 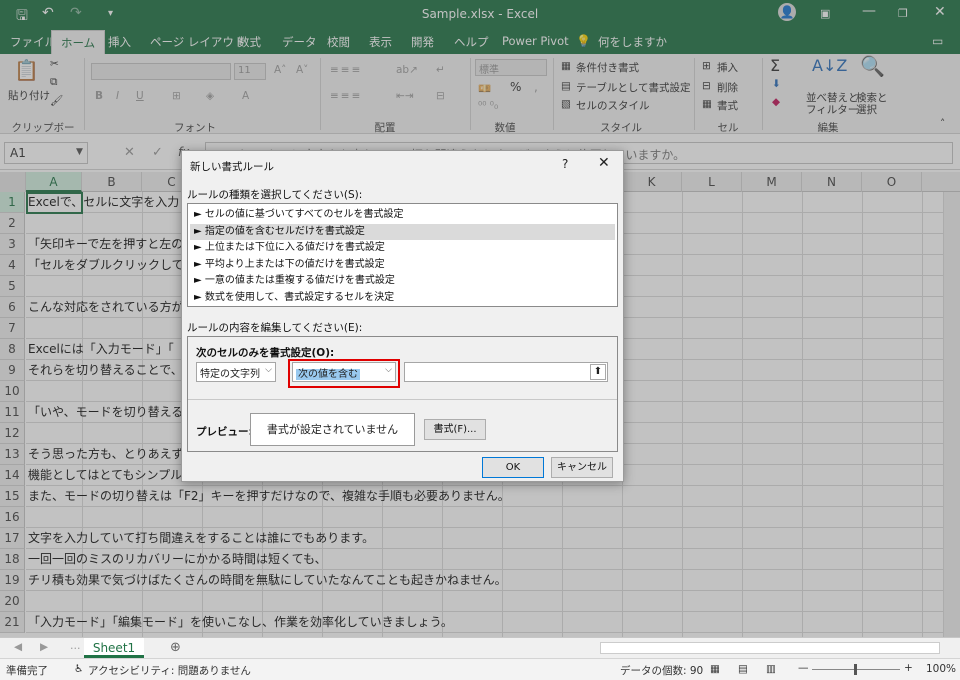 What do you see at coordinates (402, 298) in the screenshot?
I see `rule-type-item: ► 数式を使用して、書式設定するセルを決定` at bounding box center [402, 298].